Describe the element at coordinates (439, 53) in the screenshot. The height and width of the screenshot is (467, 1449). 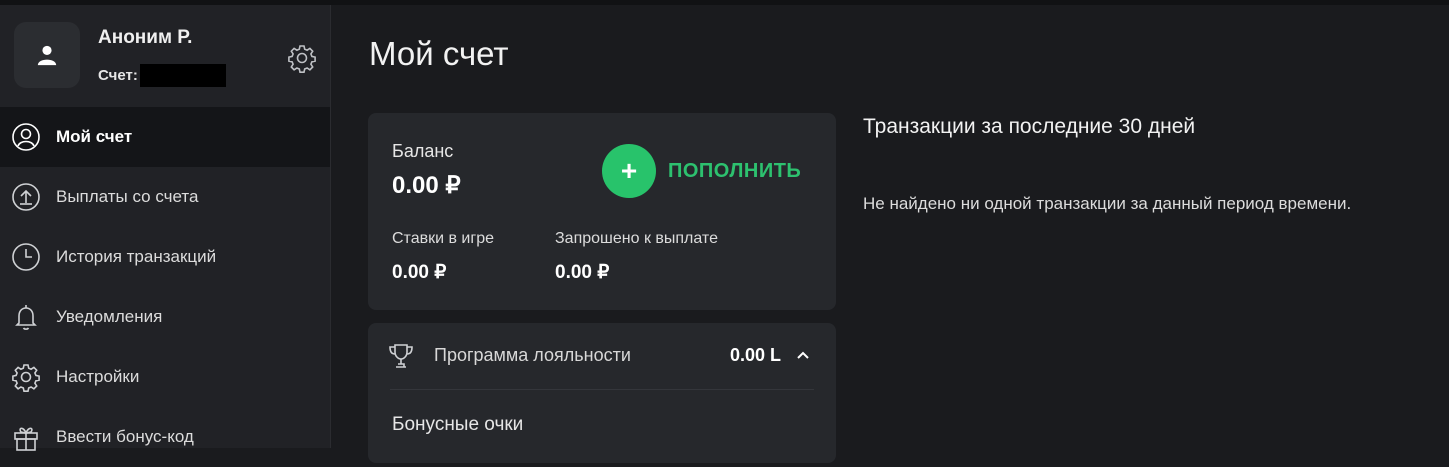
I see `page-title: Мой счет` at that location.